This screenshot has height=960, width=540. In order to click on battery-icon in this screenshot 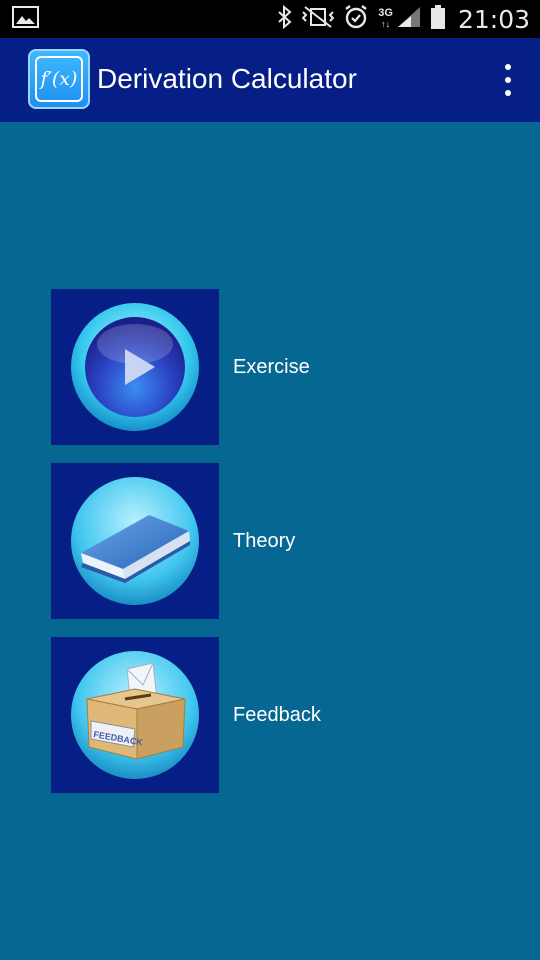, I will do `click(438, 19)`.